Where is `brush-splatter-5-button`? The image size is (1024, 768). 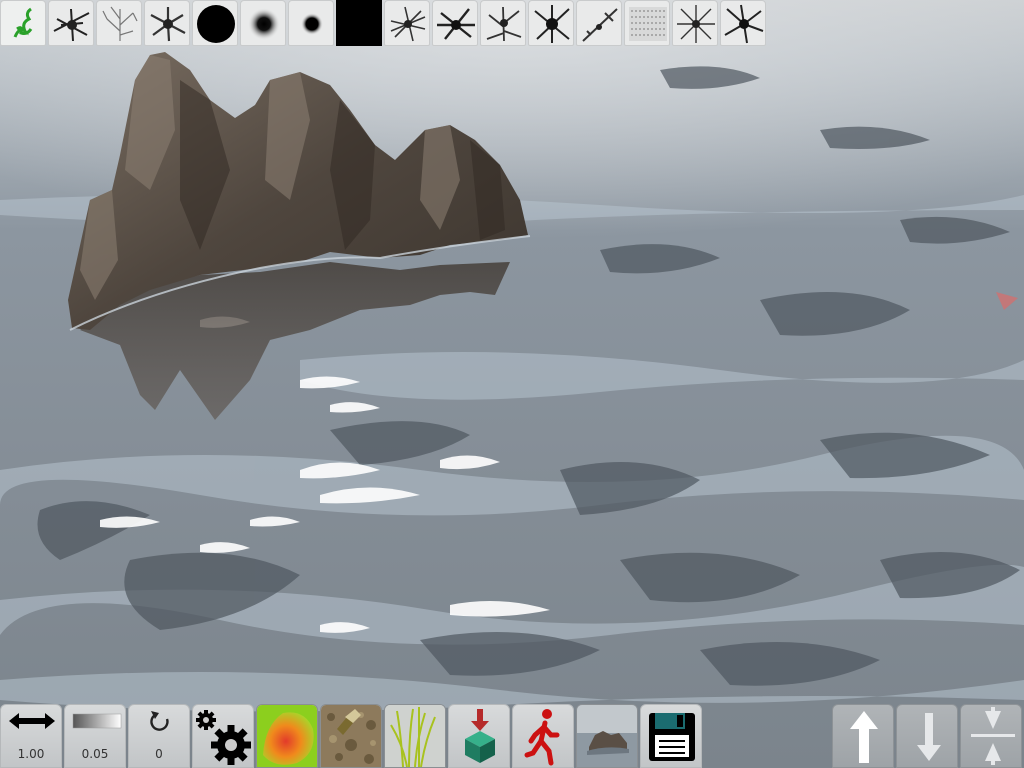
brush-splatter-5-button is located at coordinates (551, 23).